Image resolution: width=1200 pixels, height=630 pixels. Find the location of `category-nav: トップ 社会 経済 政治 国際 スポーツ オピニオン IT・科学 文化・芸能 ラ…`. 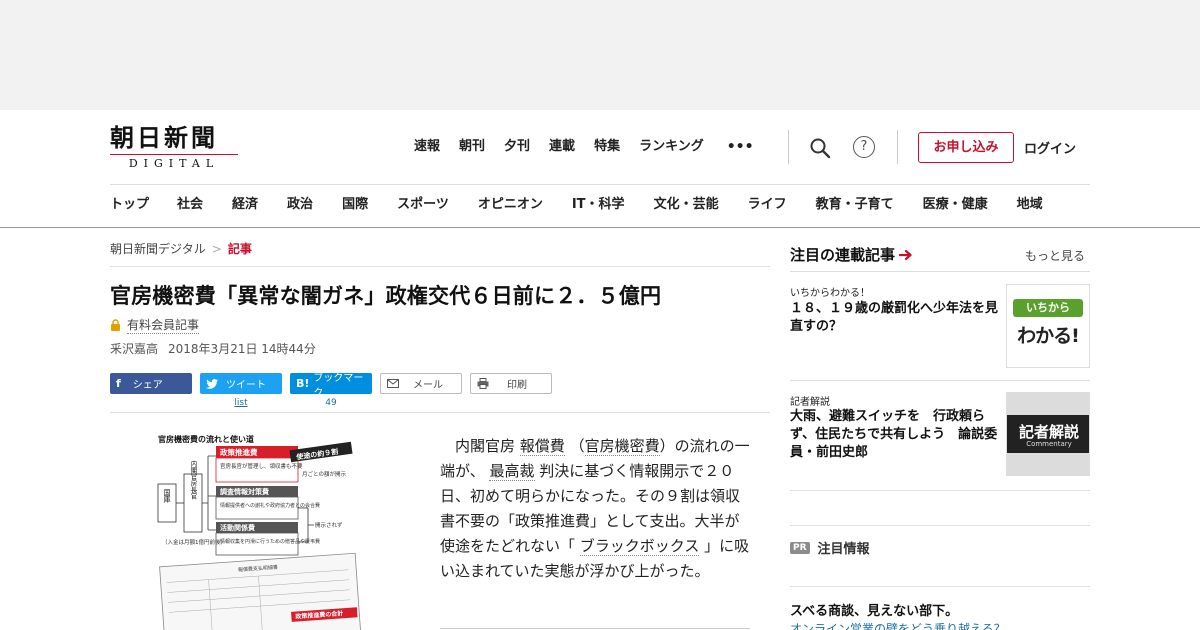

category-nav: トップ 社会 経済 政治 国際 スポーツ オピニオン IT・科学 文化・芸能 ラ… is located at coordinates (576, 205).